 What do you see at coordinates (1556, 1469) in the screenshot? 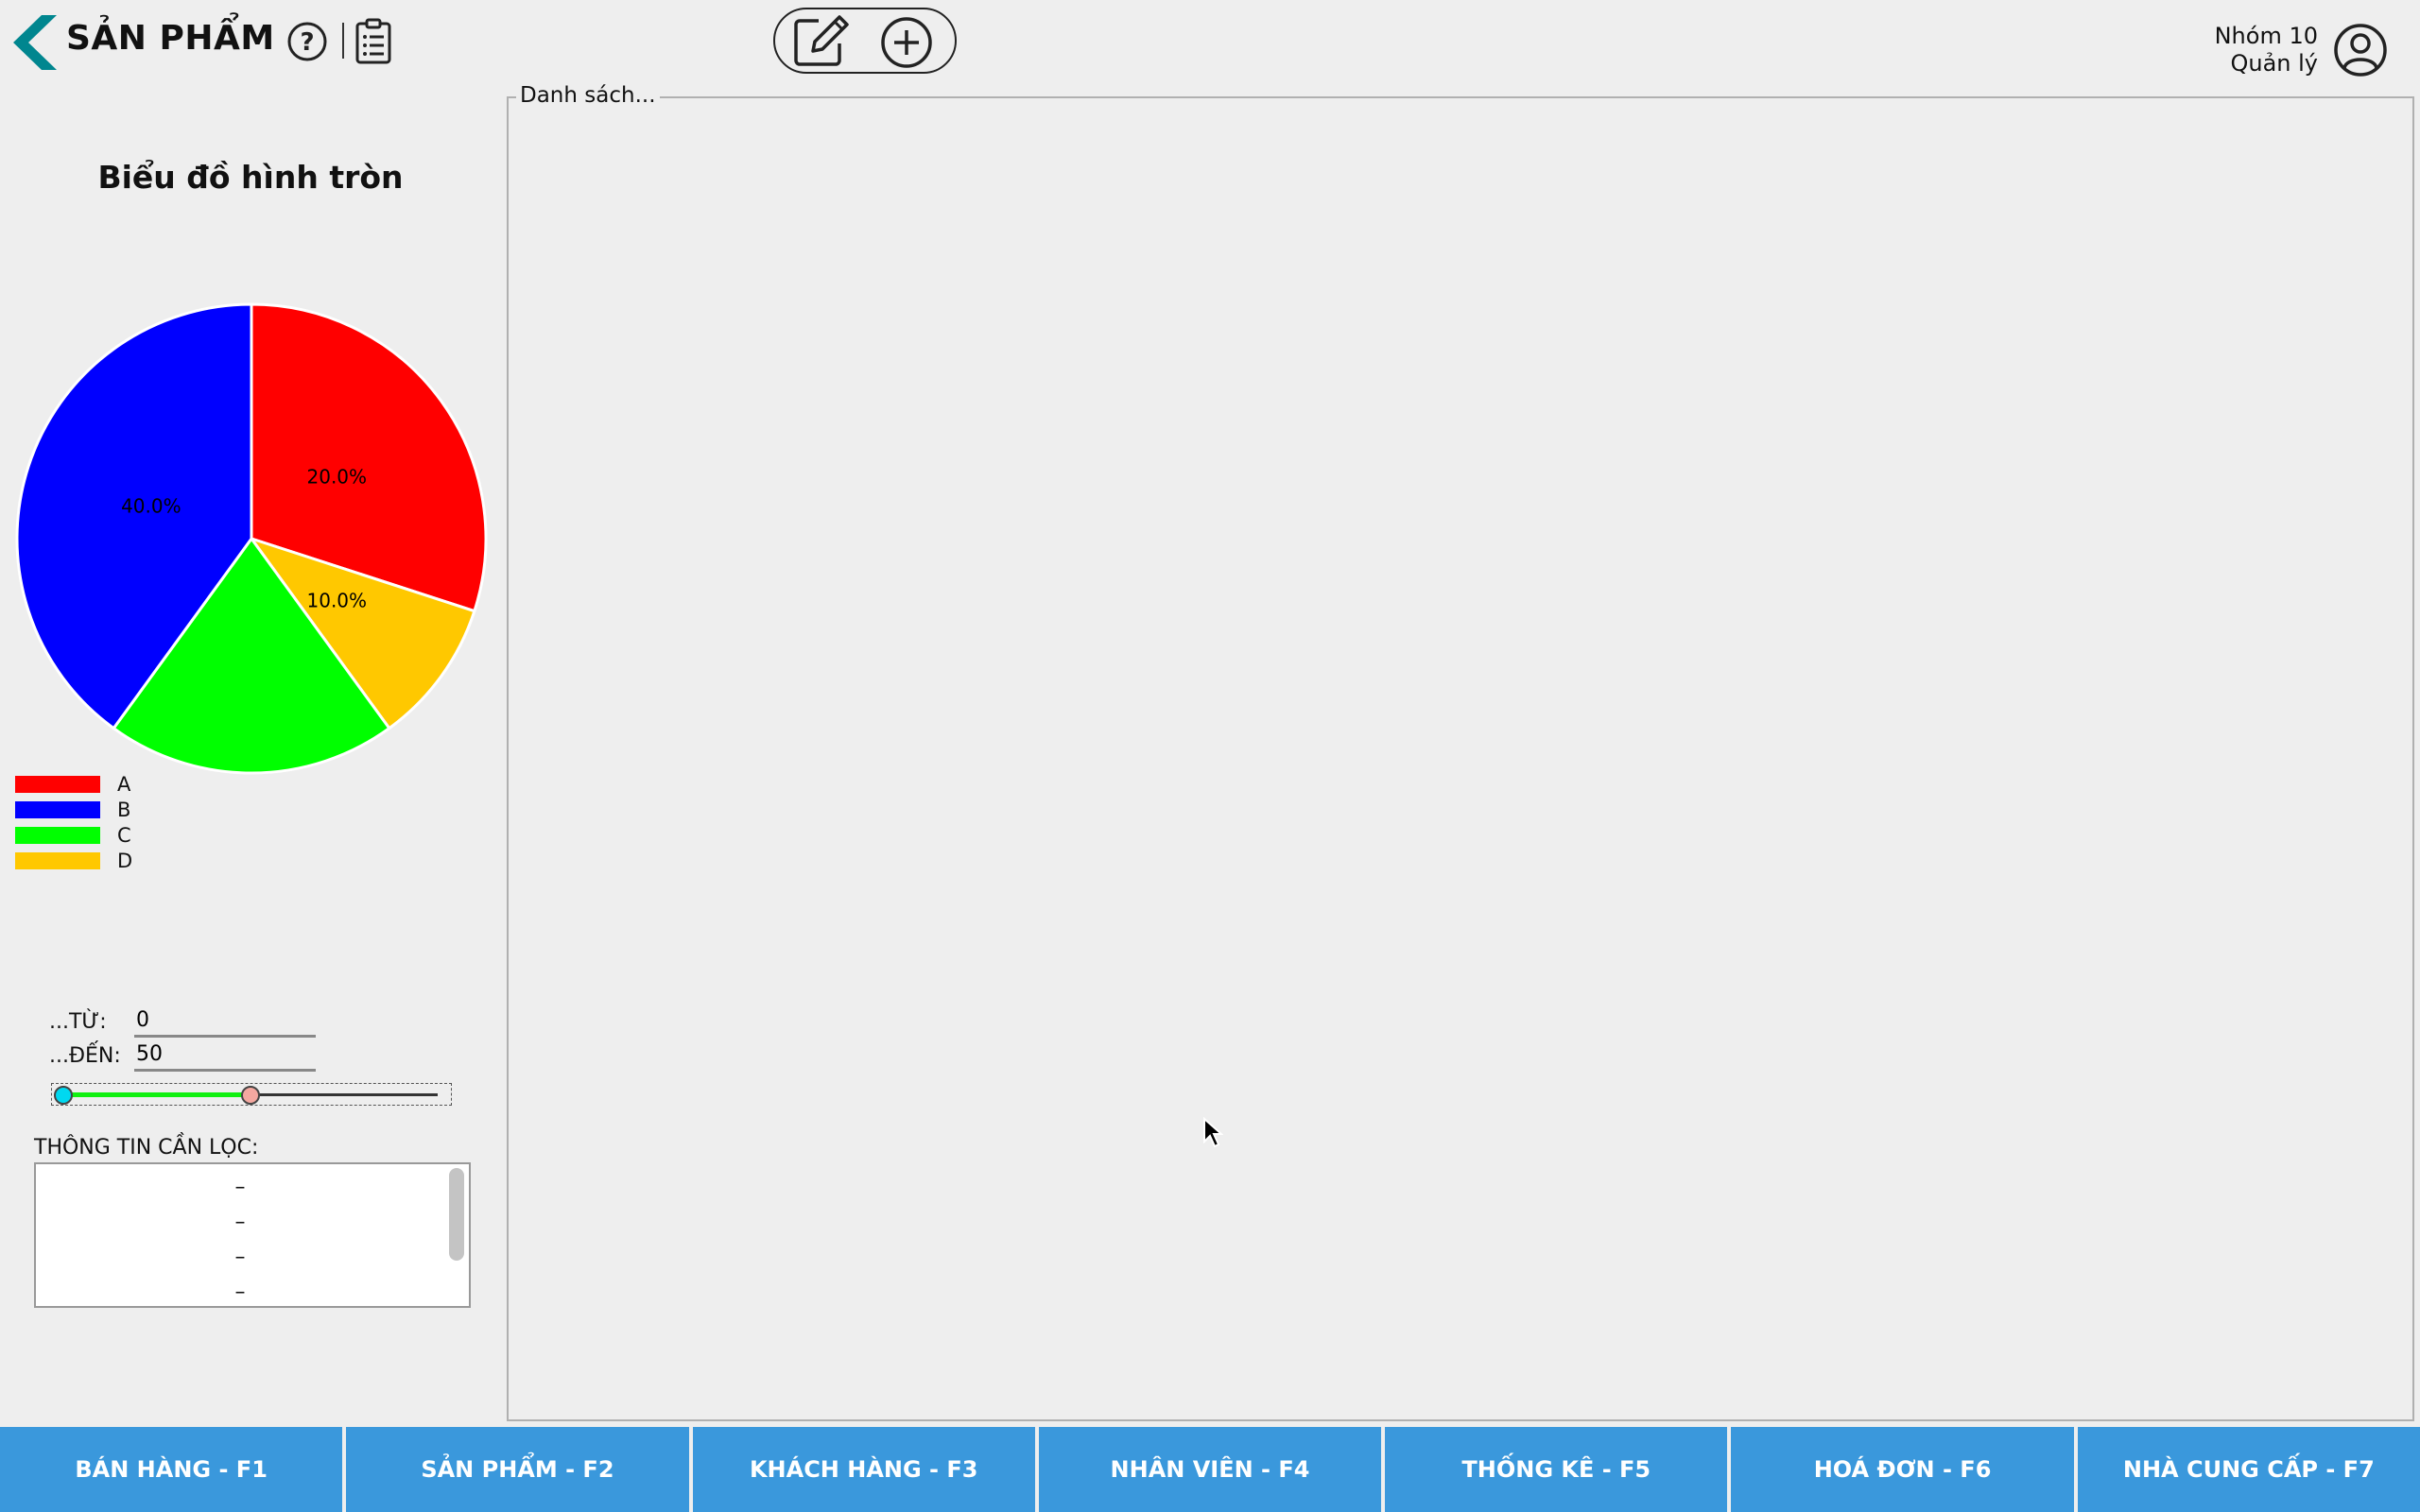
I see `nav-button-f5: THỐNG KÊ - F5` at bounding box center [1556, 1469].